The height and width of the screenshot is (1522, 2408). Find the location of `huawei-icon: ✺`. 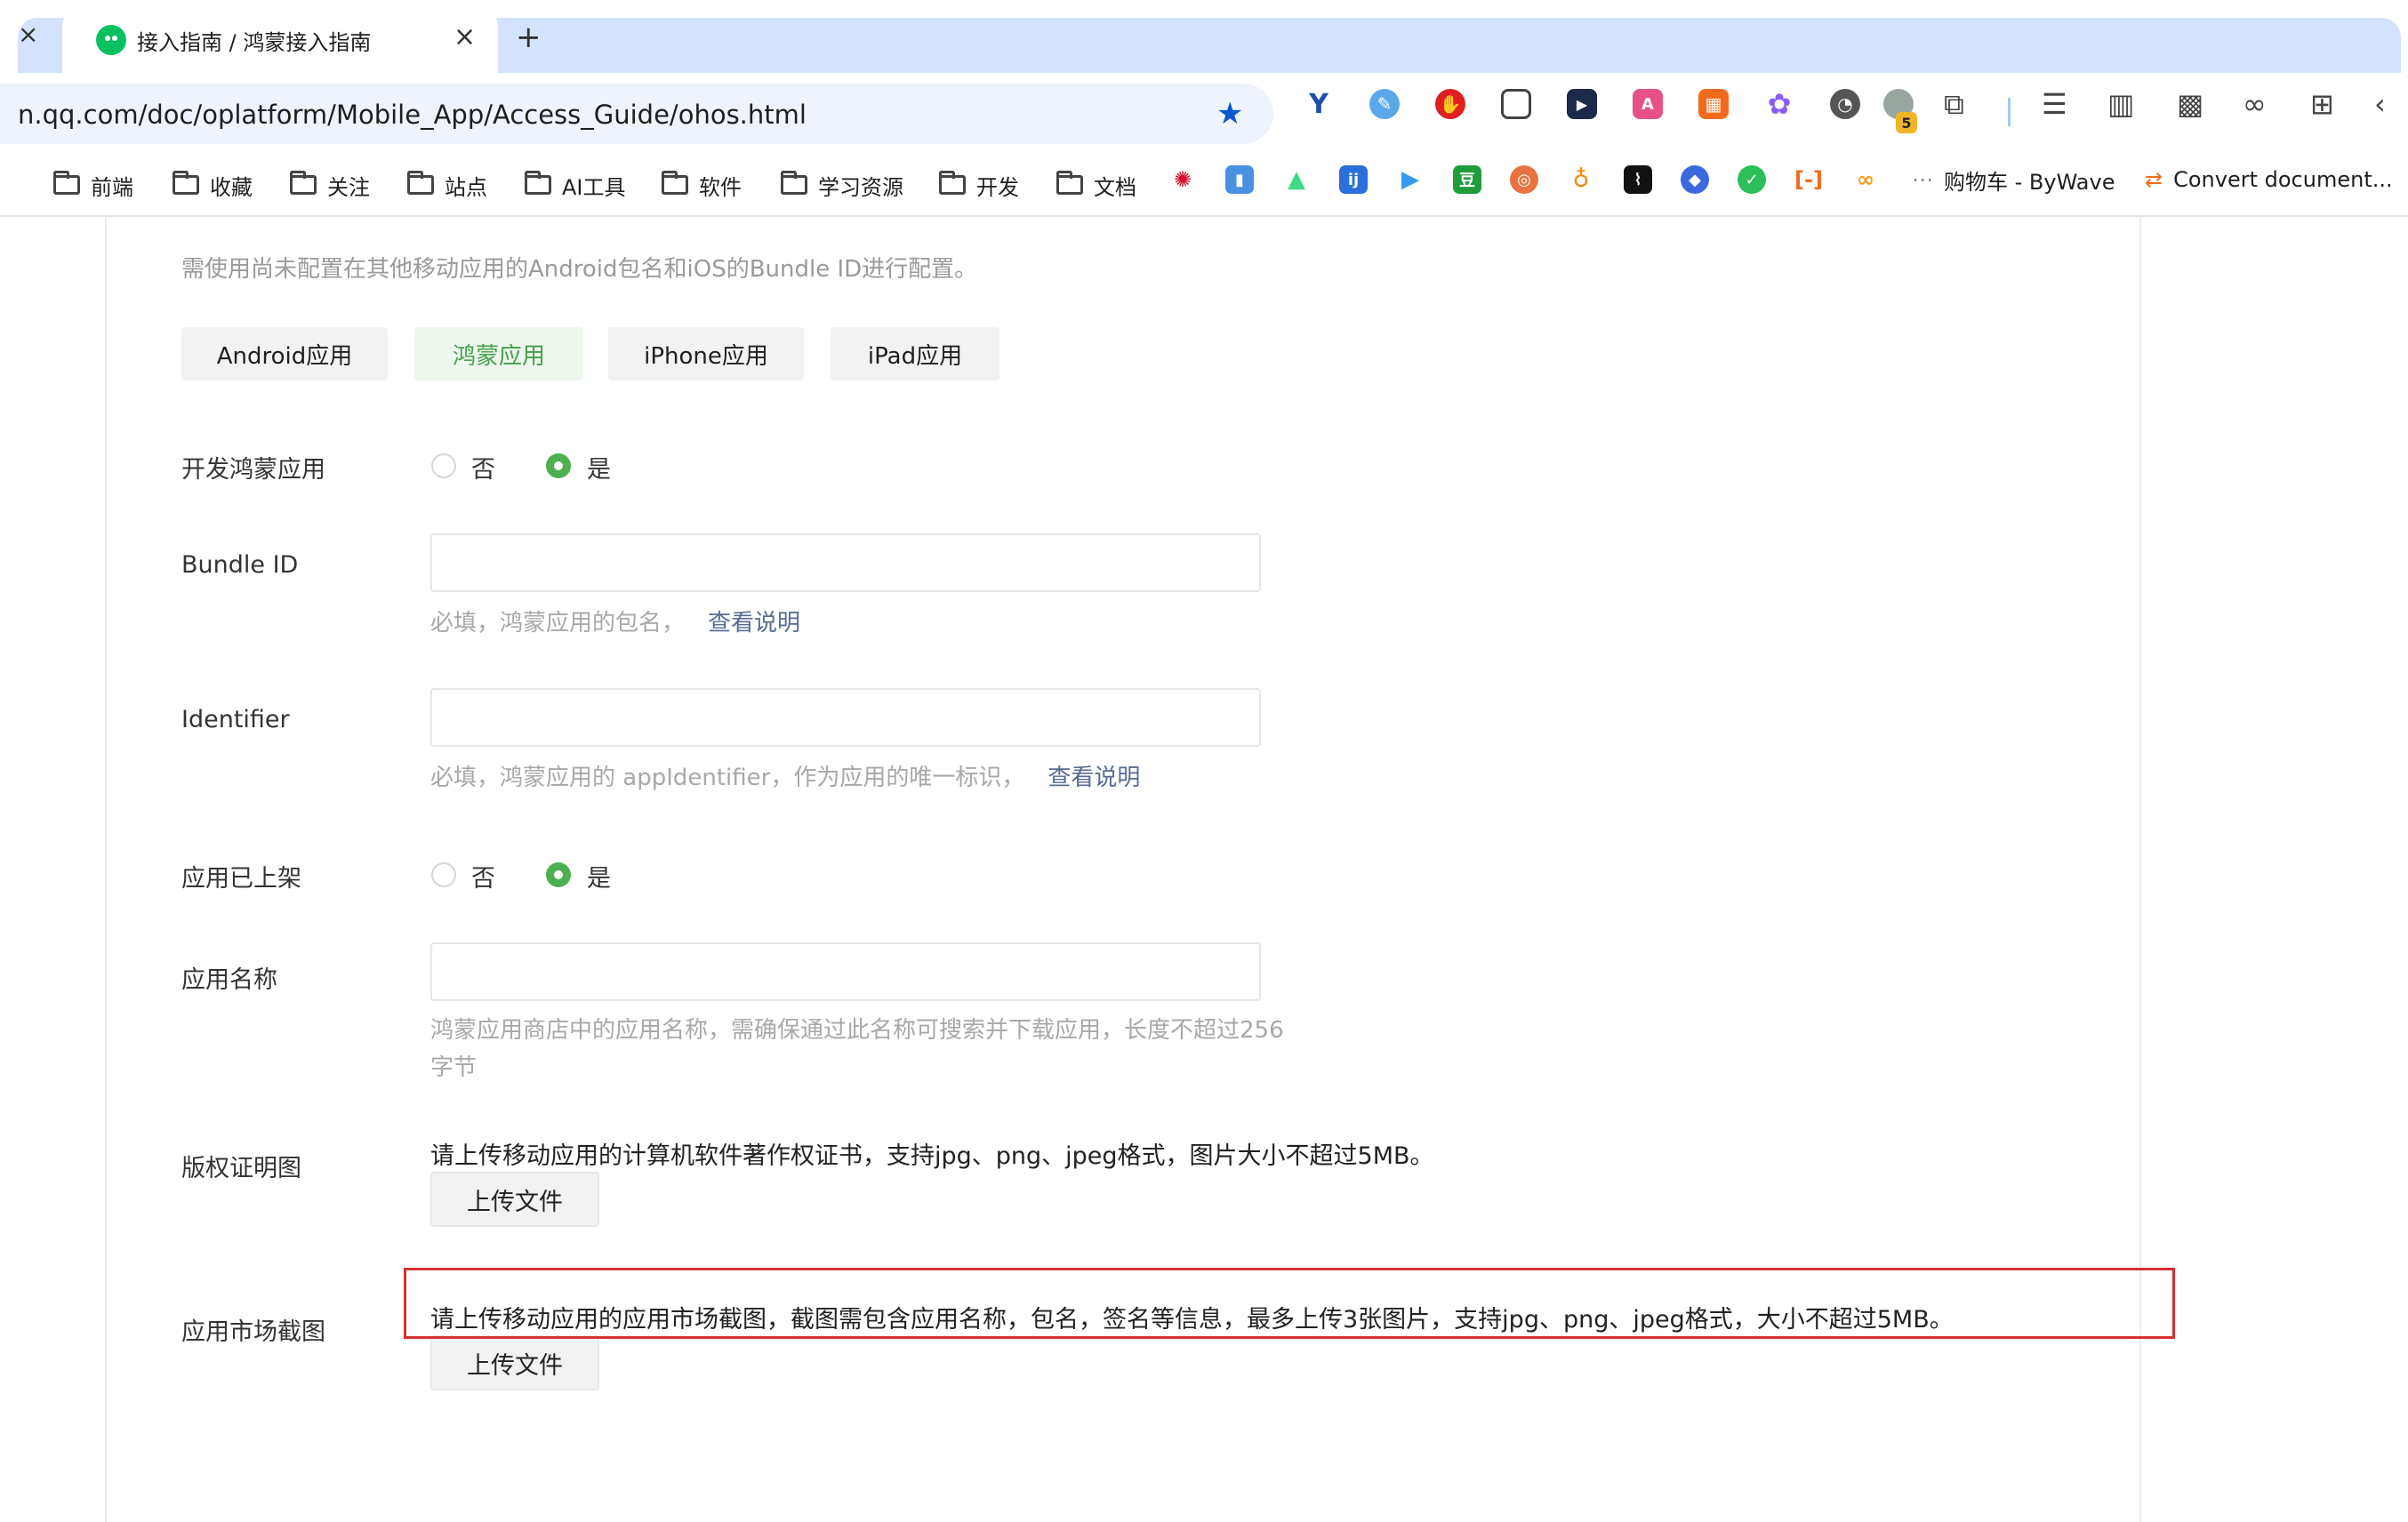

huawei-icon: ✺ is located at coordinates (1183, 179).